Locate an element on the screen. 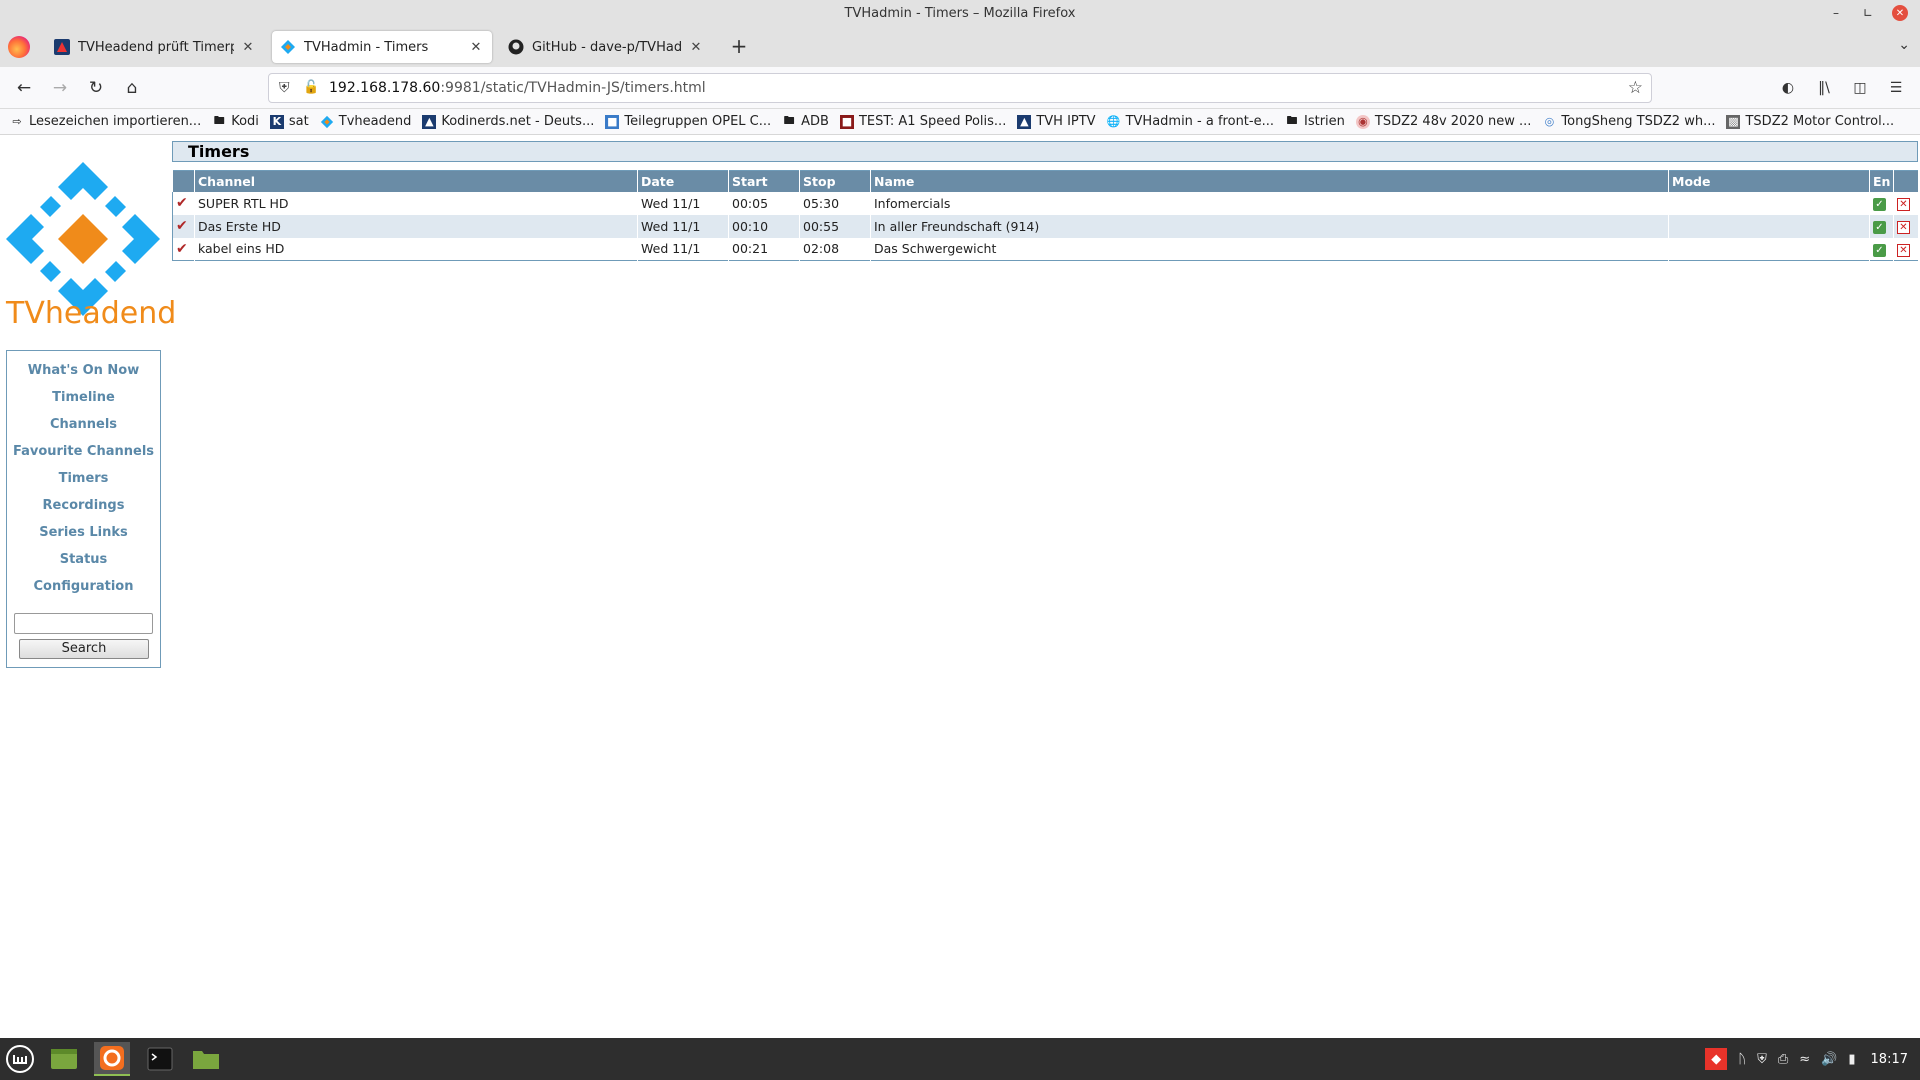 The image size is (1920, 1080). update-shield-icon: ⛨ is located at coordinates (1762, 1059).